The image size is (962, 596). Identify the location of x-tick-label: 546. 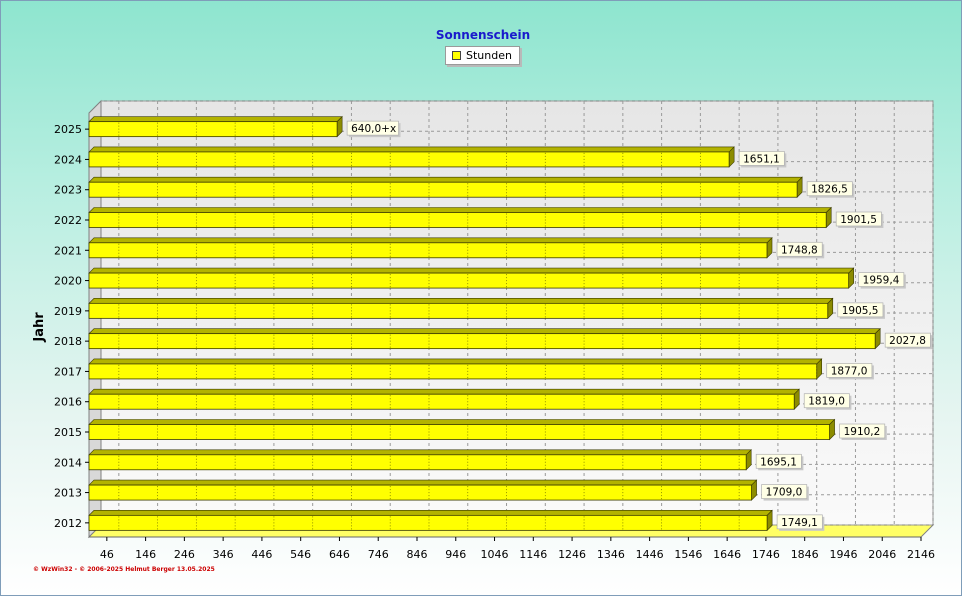
(300, 554).